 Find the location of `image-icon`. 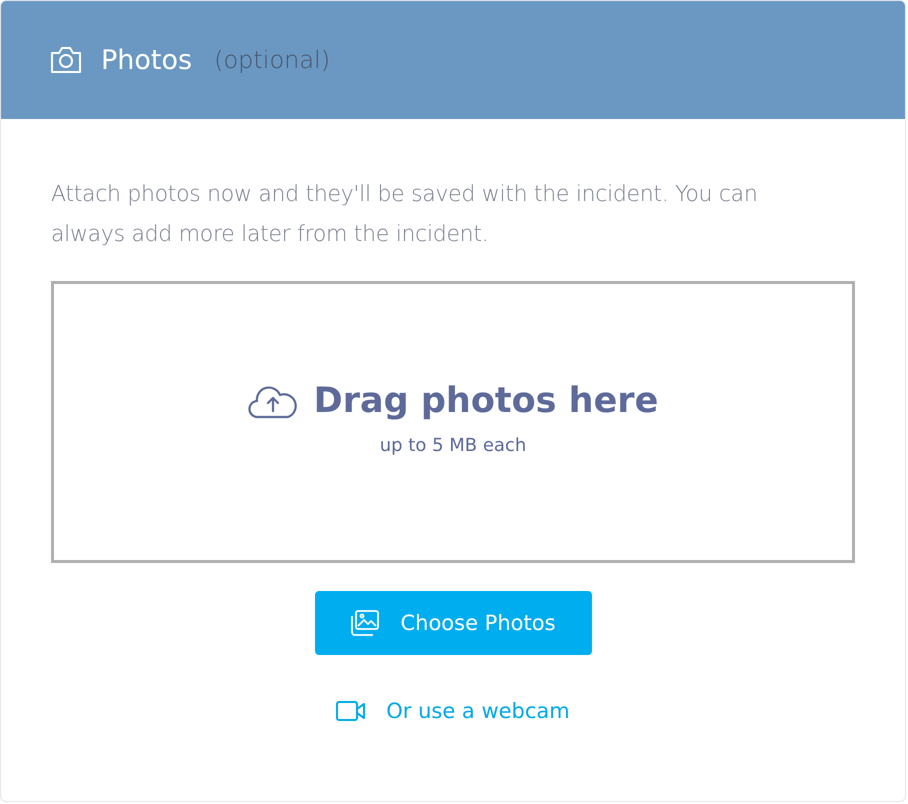

image-icon is located at coordinates (365, 623).